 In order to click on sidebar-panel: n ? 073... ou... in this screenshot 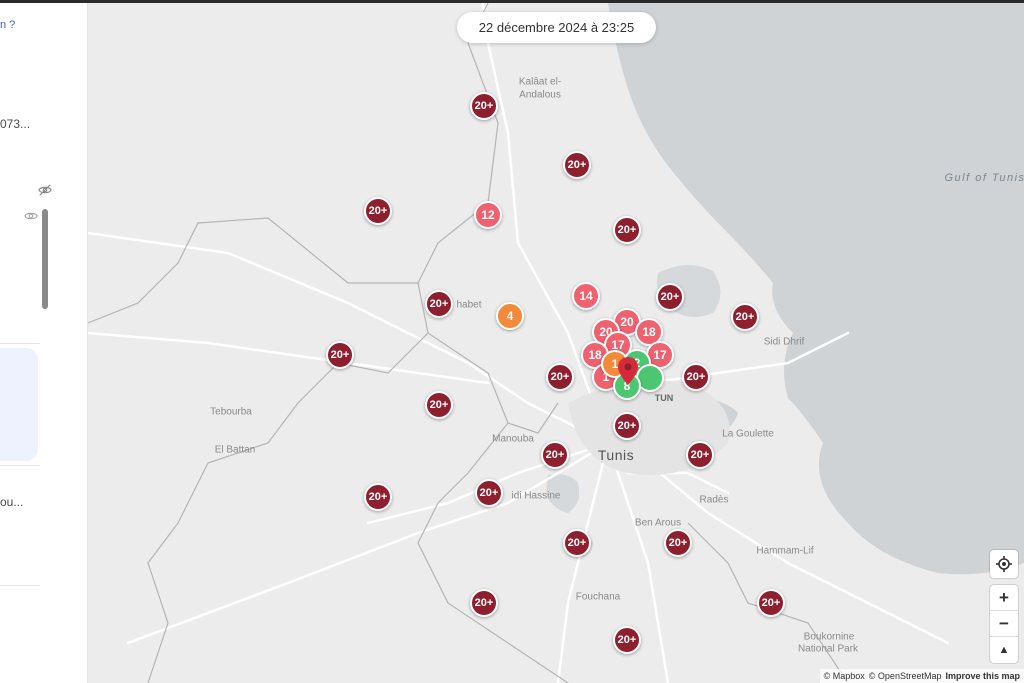, I will do `click(44, 343)`.